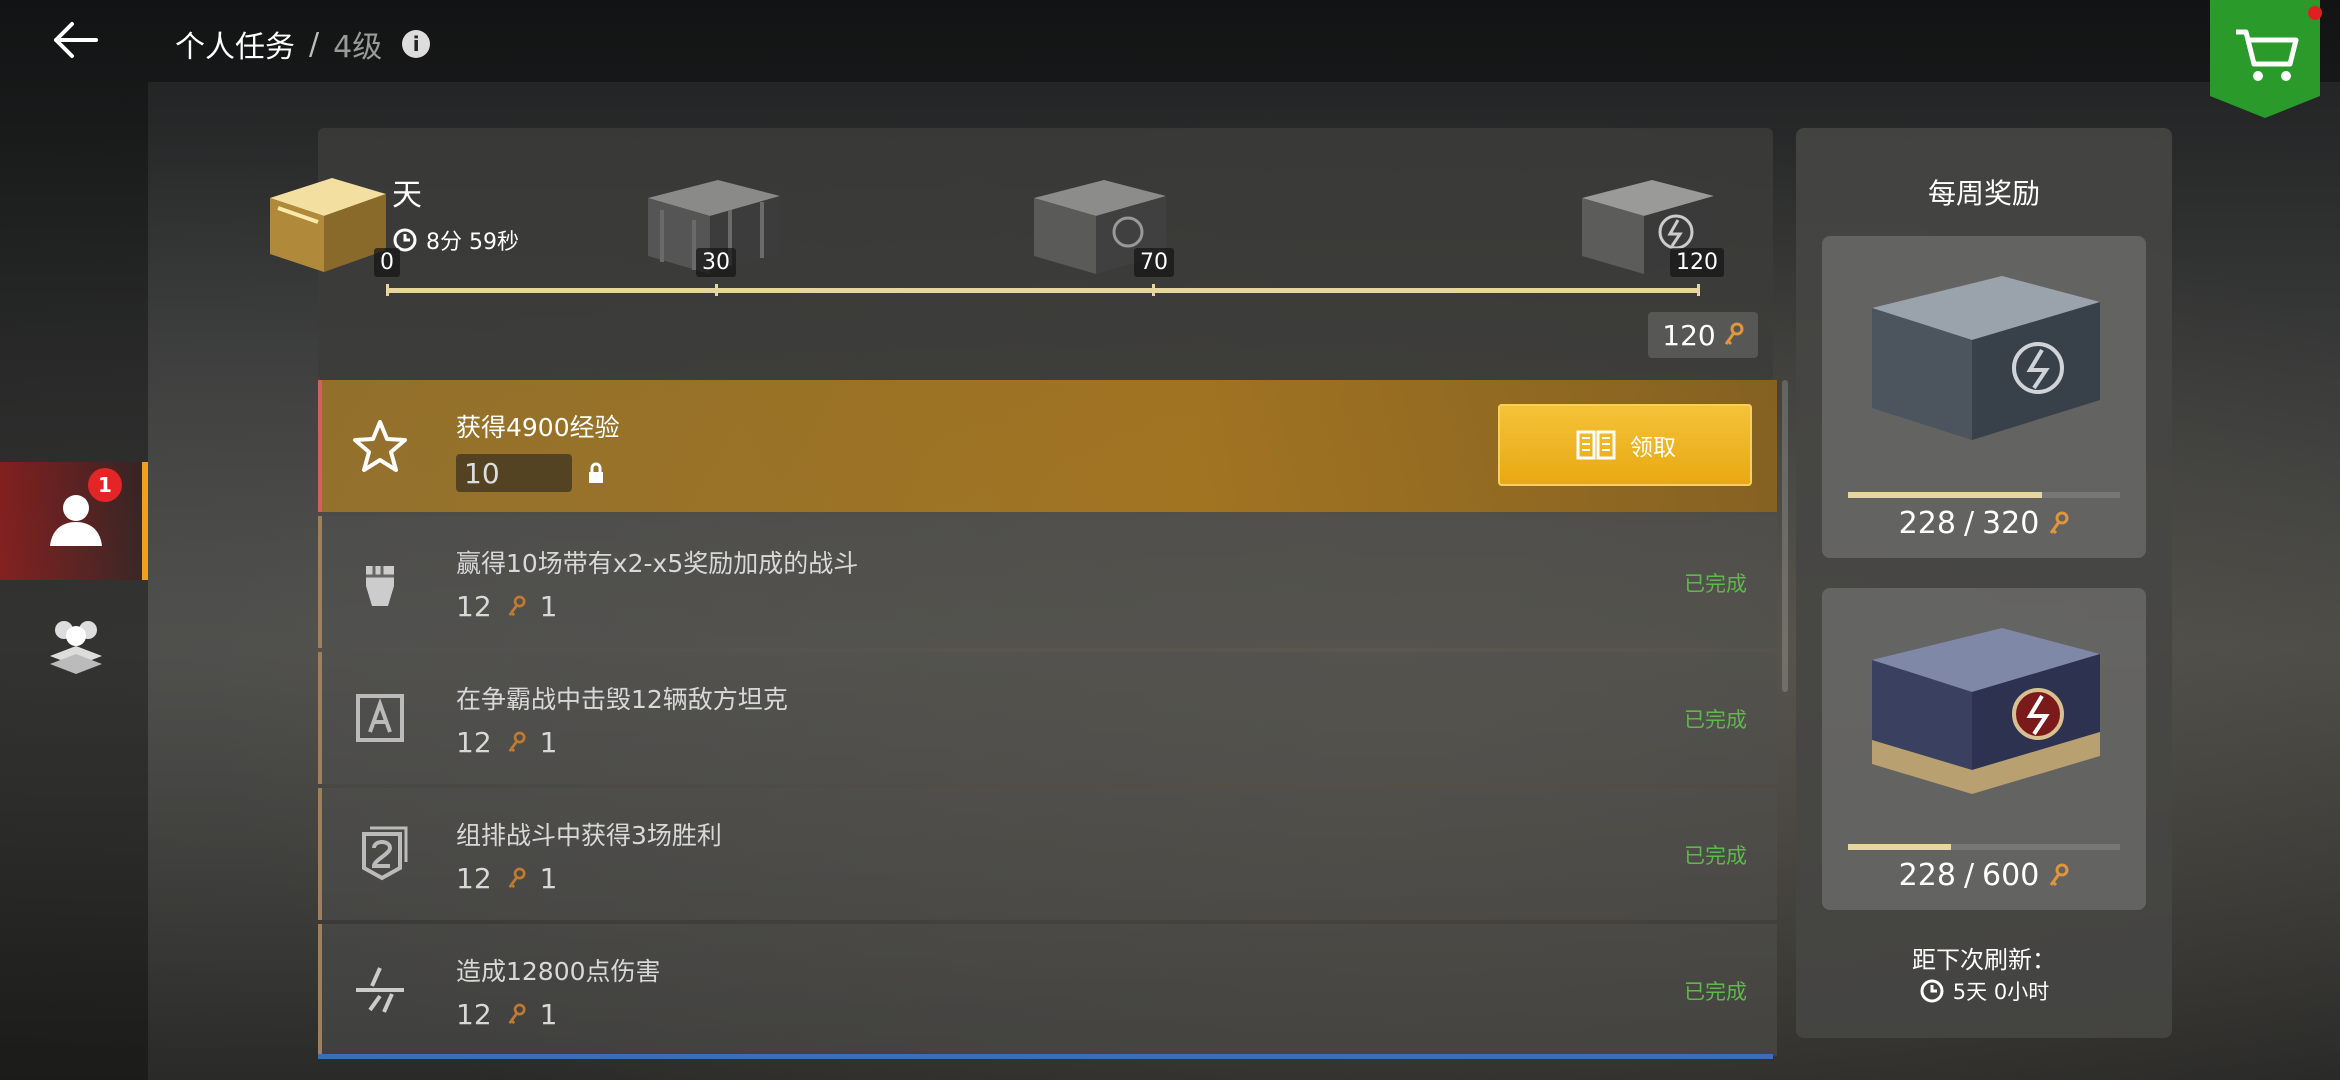  Describe the element at coordinates (380, 718) in the screenshot. I see `letter-a-icon` at that location.